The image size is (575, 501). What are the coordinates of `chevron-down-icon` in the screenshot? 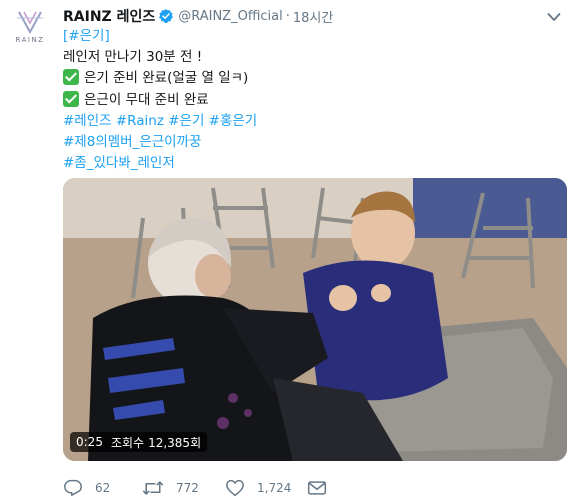 It's located at (554, 17).